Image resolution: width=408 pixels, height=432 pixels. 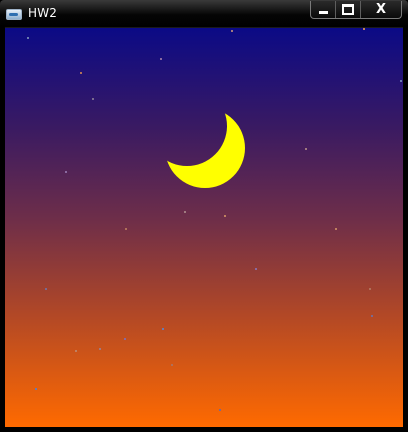 What do you see at coordinates (14, 14) in the screenshot?
I see `app-icon` at bounding box center [14, 14].